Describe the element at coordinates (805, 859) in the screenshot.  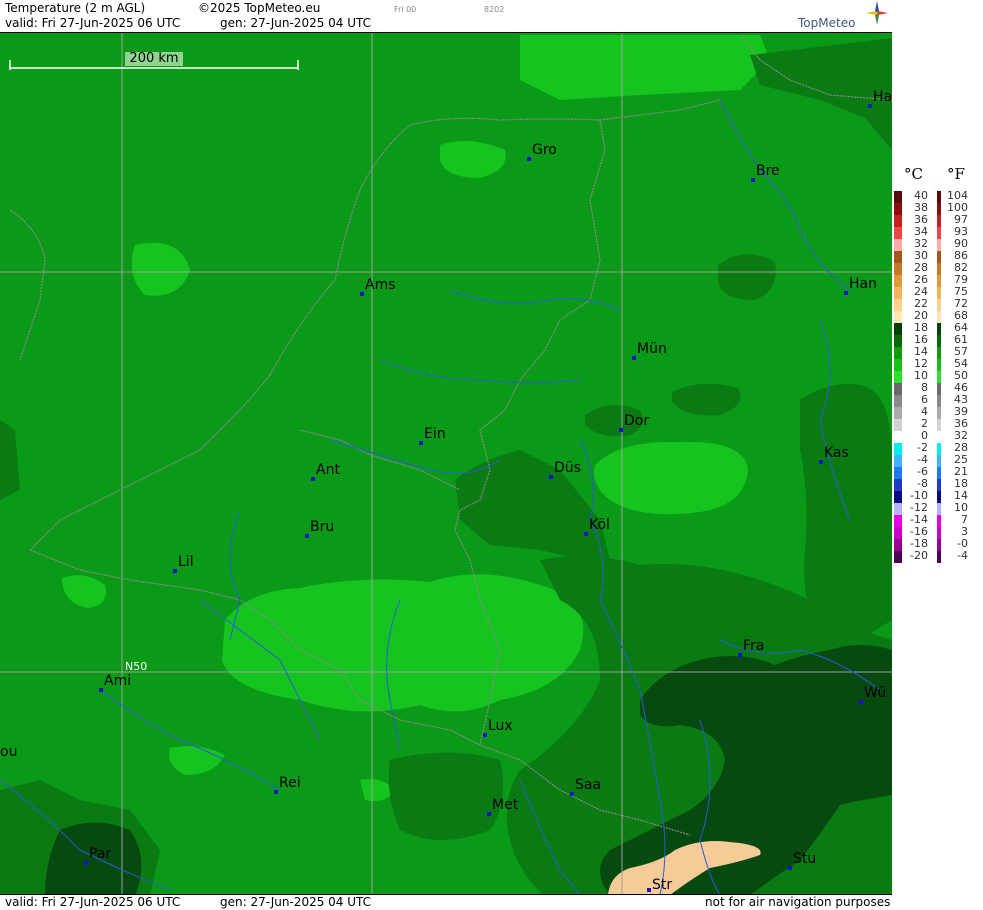
I see `city-label-stu: Stu` at that location.